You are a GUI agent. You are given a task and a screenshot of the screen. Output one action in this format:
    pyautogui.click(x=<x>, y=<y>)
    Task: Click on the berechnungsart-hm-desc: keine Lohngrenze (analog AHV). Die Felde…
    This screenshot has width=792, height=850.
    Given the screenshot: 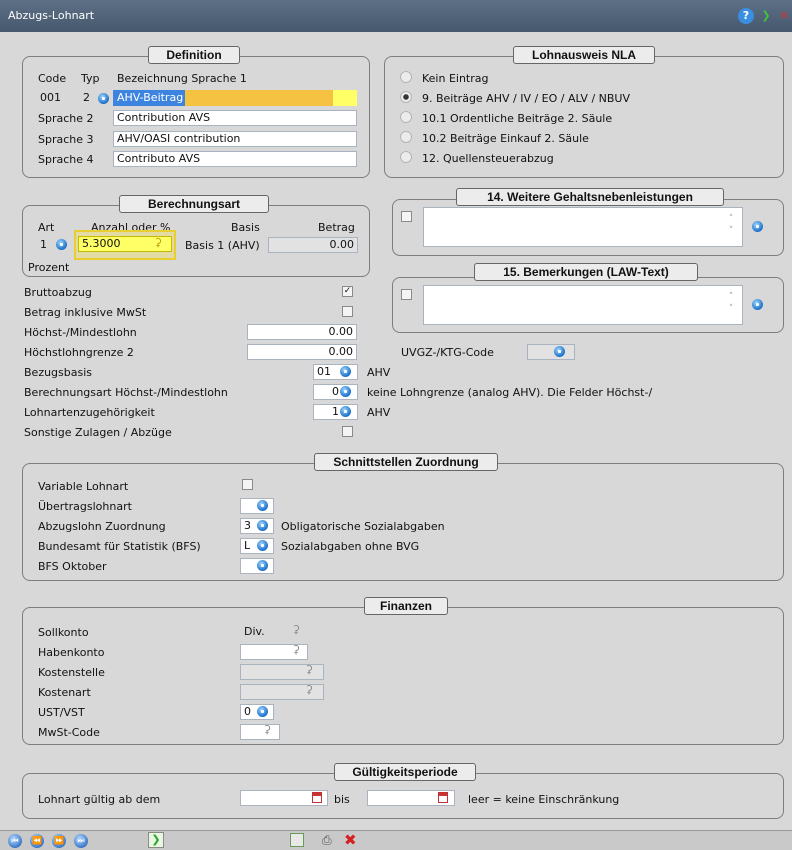 What is the action you would take?
    pyautogui.click(x=510, y=392)
    